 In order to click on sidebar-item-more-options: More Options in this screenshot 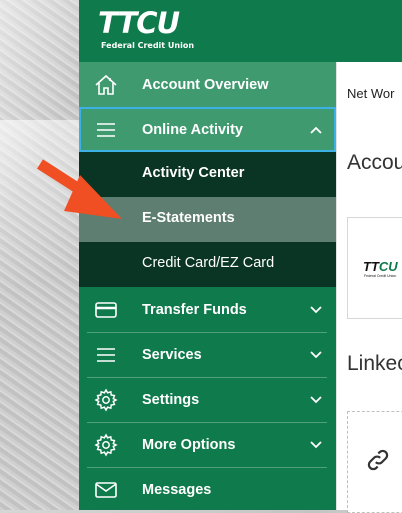, I will do `click(207, 444)`.